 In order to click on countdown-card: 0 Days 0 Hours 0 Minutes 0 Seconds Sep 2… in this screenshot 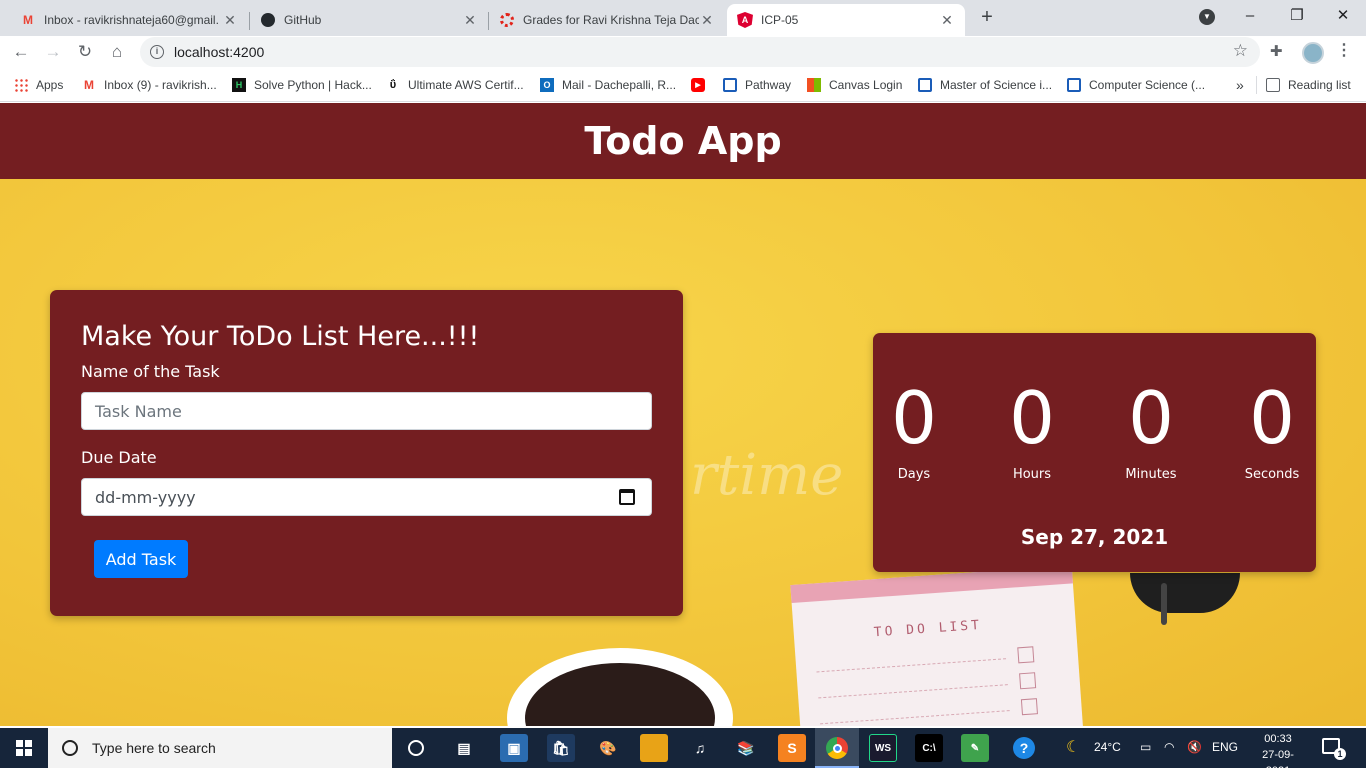, I will do `click(1094, 452)`.